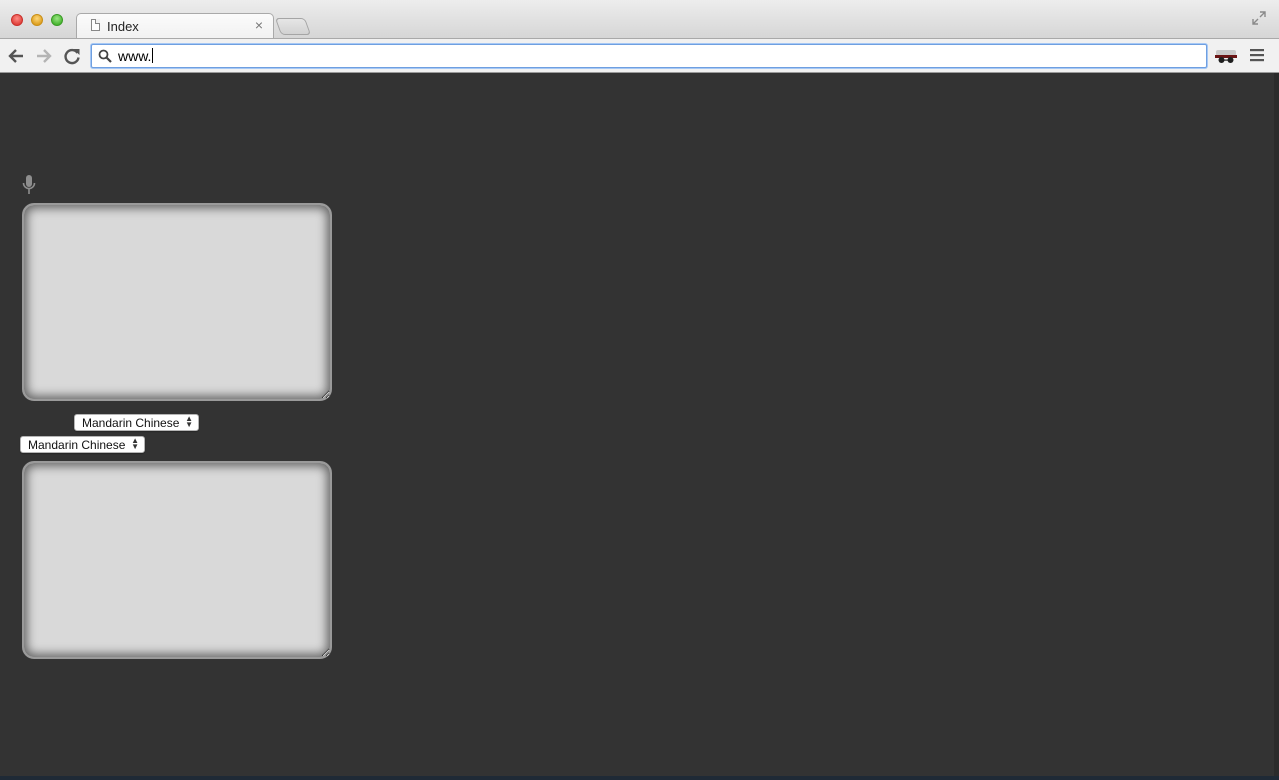  What do you see at coordinates (105, 56) in the screenshot?
I see `search-icon` at bounding box center [105, 56].